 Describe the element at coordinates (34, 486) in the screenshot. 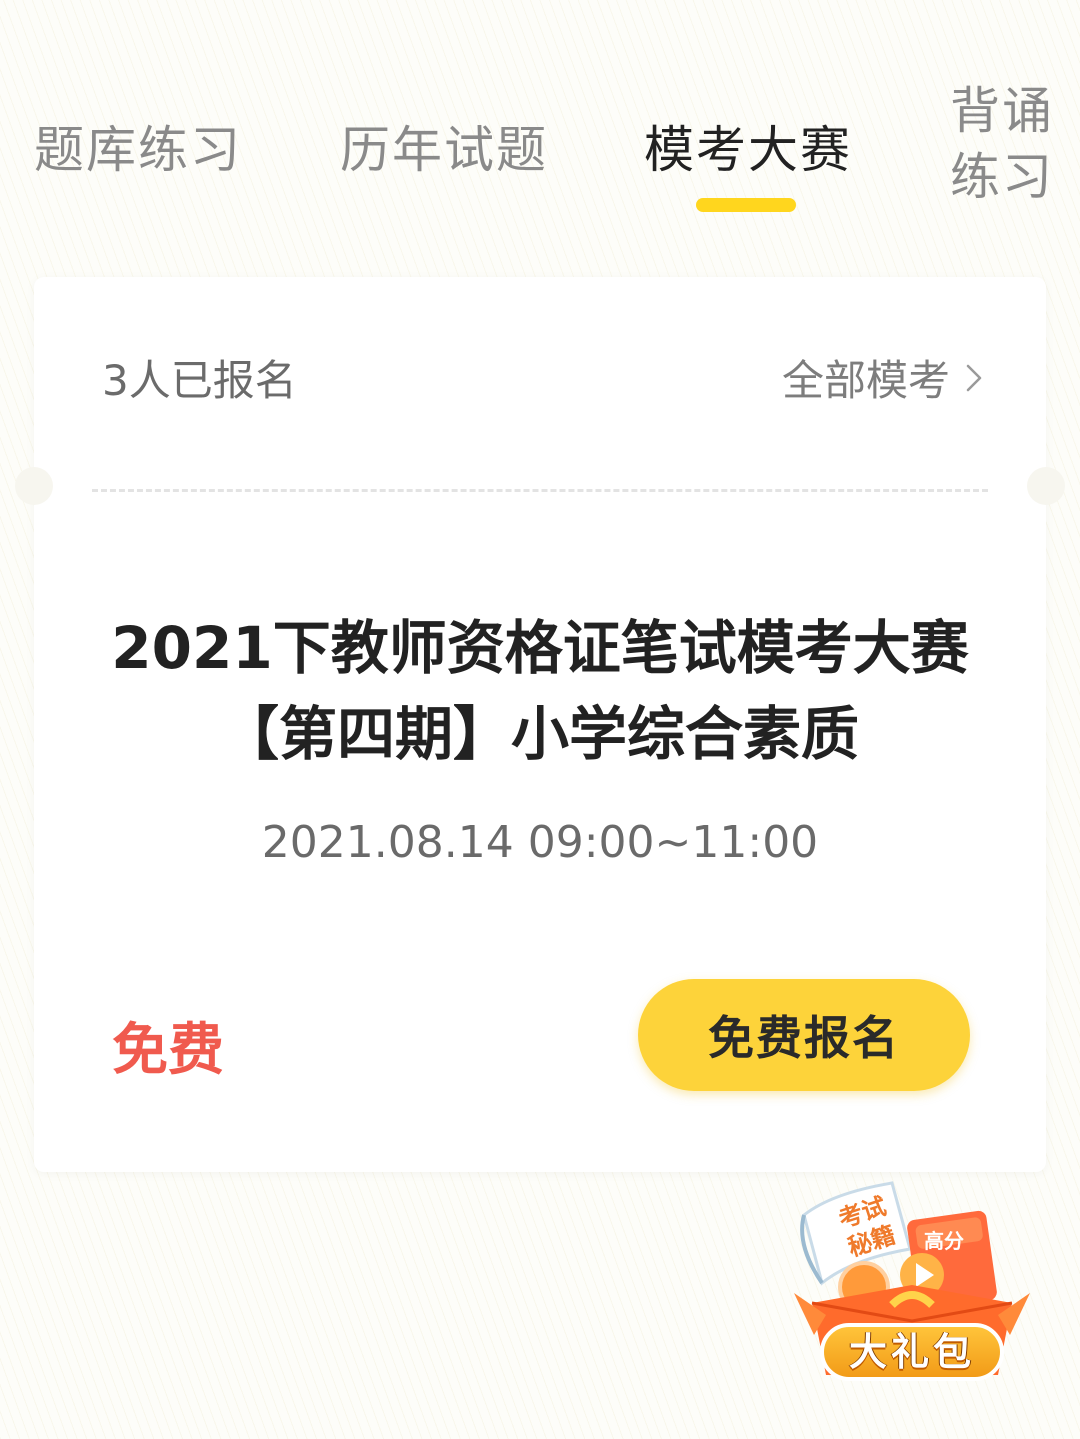

I see `ticket-notch-left` at that location.